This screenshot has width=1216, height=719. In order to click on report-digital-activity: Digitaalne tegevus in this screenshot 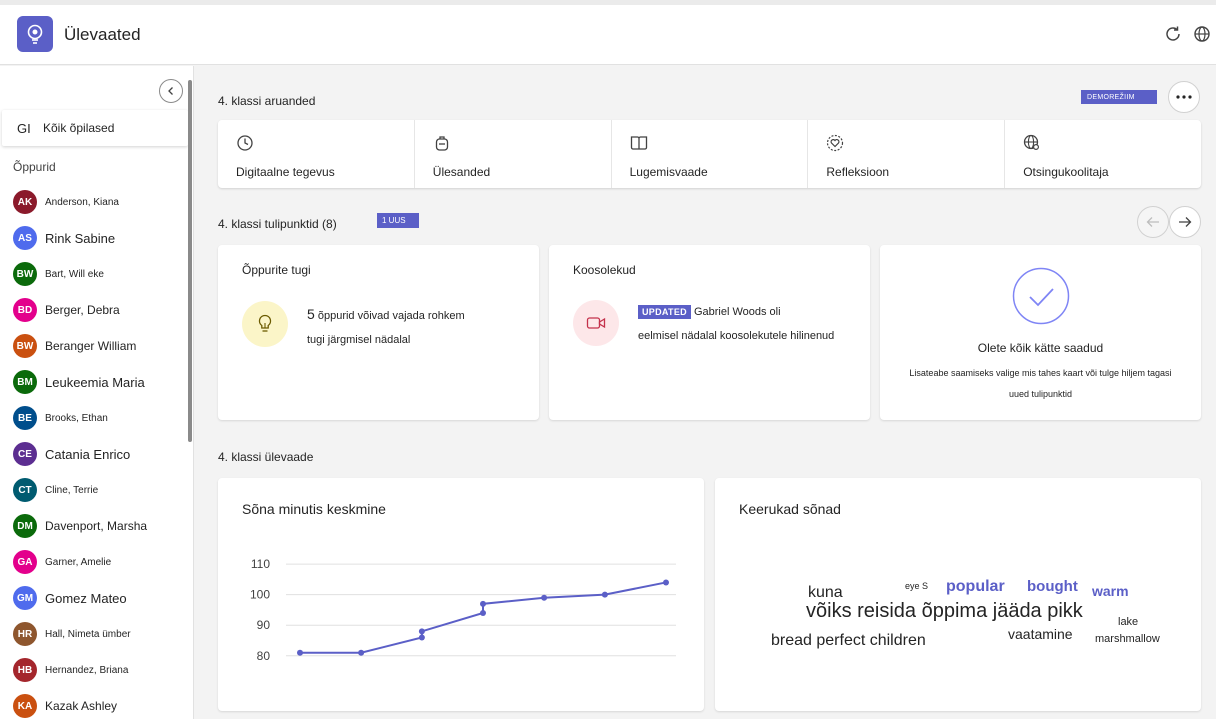, I will do `click(316, 154)`.